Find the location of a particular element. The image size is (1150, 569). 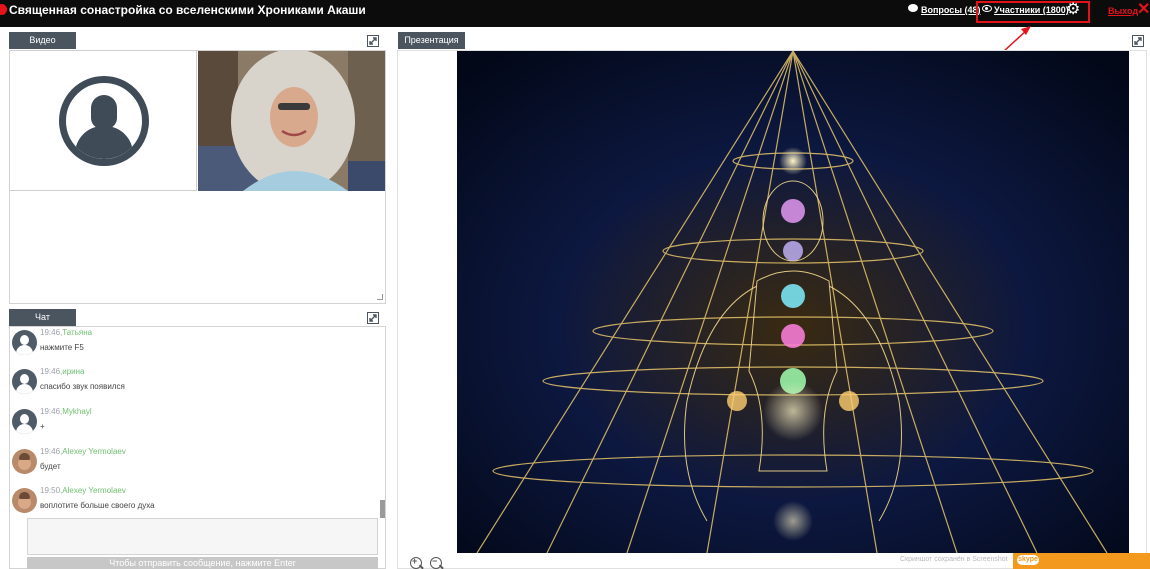

resize-handle is located at coordinates (380, 297).